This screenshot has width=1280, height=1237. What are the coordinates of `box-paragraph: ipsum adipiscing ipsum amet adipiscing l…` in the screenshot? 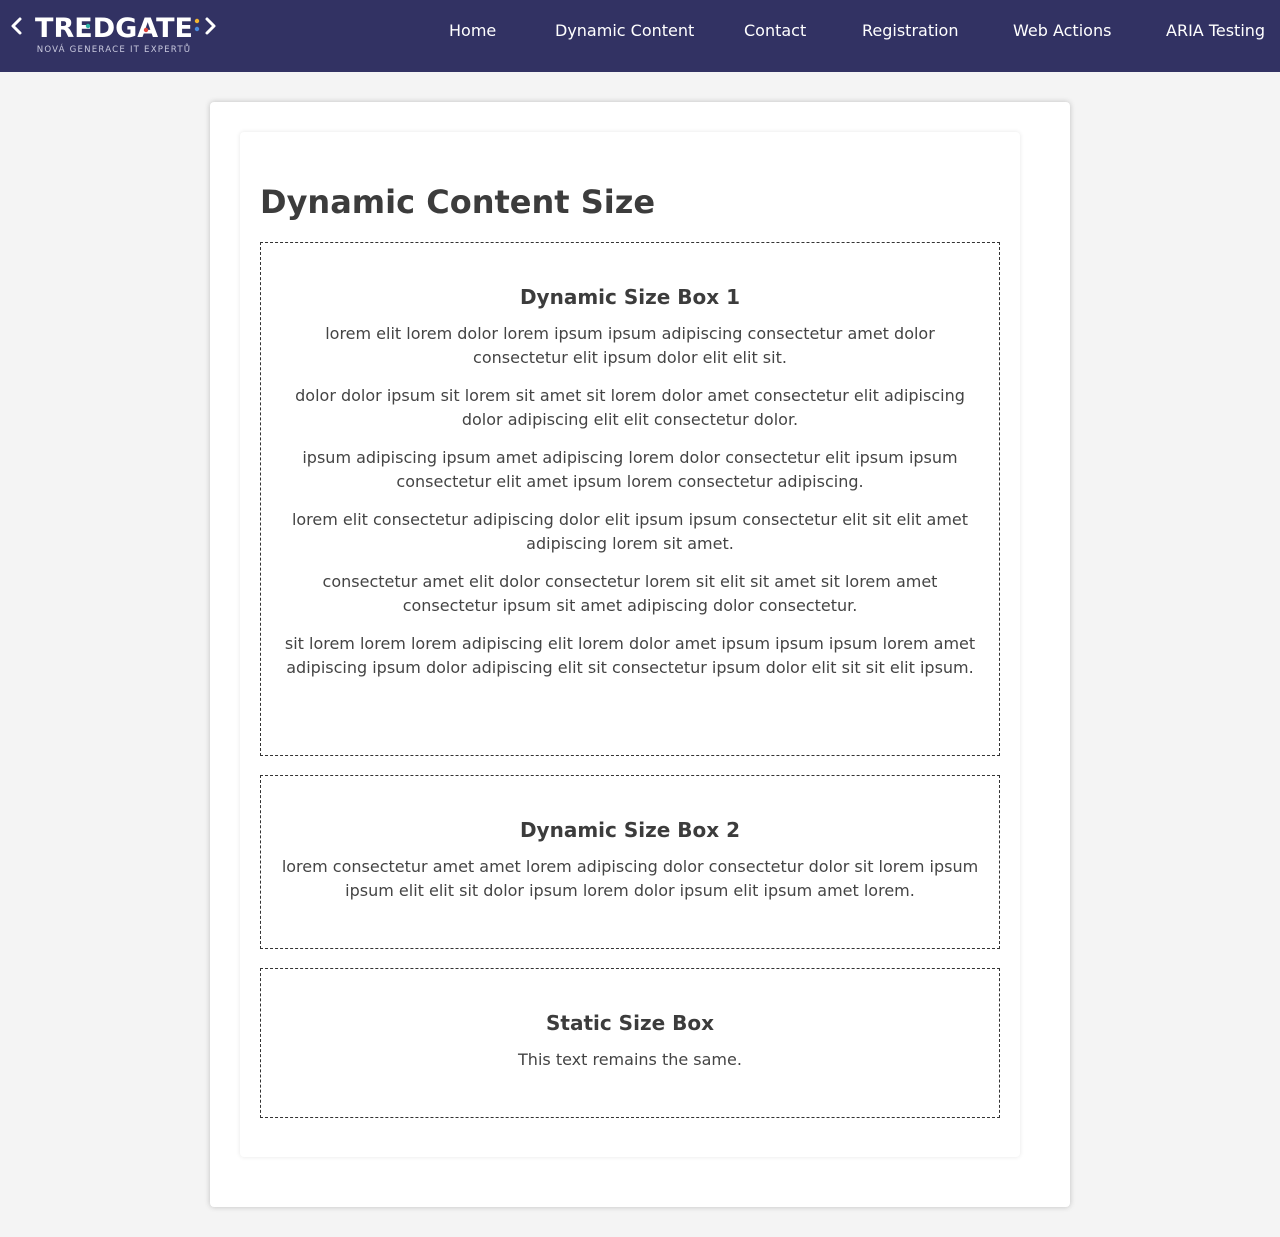 It's located at (630, 469).